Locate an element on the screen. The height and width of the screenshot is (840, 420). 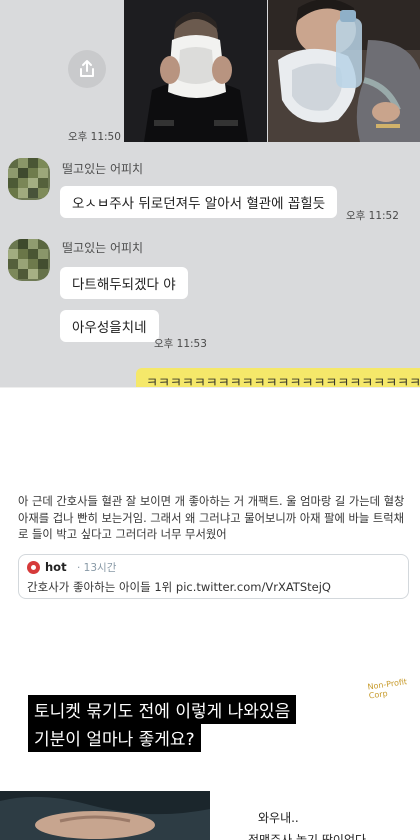
sent-message-bubble: ㅋㅋㅋㅋㅋㅋㅋㅋㅋㅋㅋㅋㅋㅋㅋㅋㅋㅋㅋㅋㅋㅋㅋㅋ is located at coordinates (278, 377).